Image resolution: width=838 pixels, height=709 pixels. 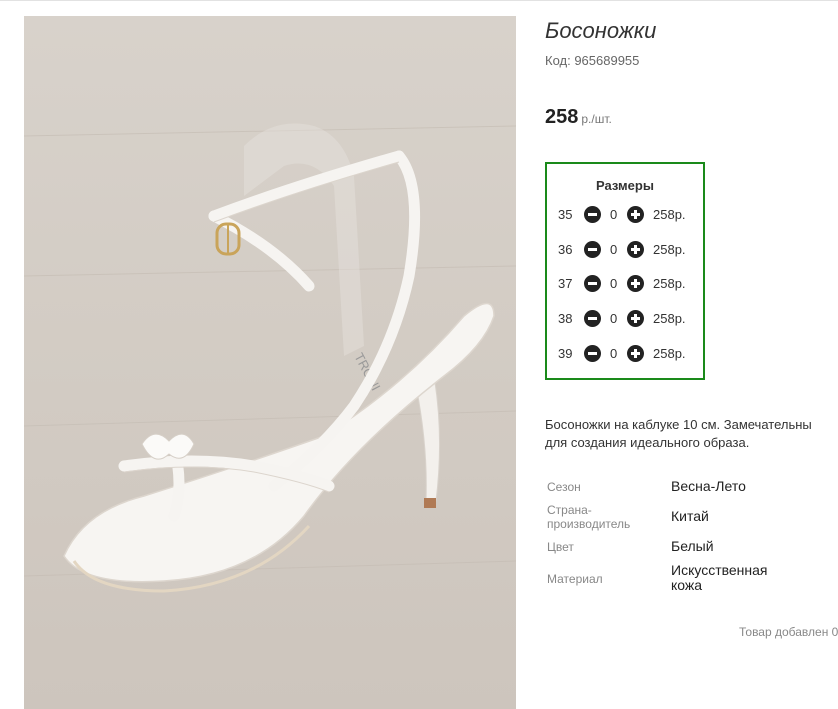 What do you see at coordinates (565, 353) in the screenshot?
I see `size-label: 39` at bounding box center [565, 353].